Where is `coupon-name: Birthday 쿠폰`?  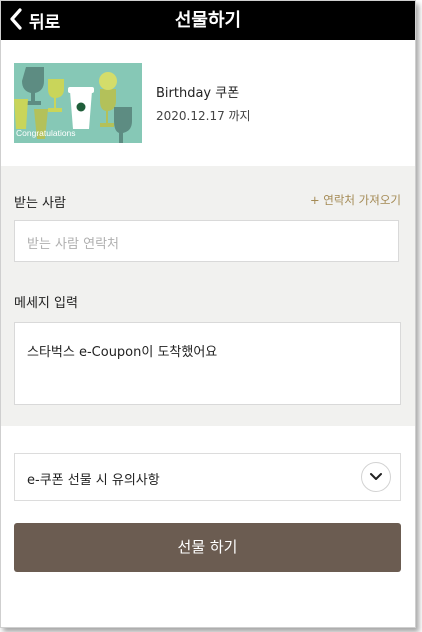 coupon-name: Birthday 쿠폰 is located at coordinates (198, 93).